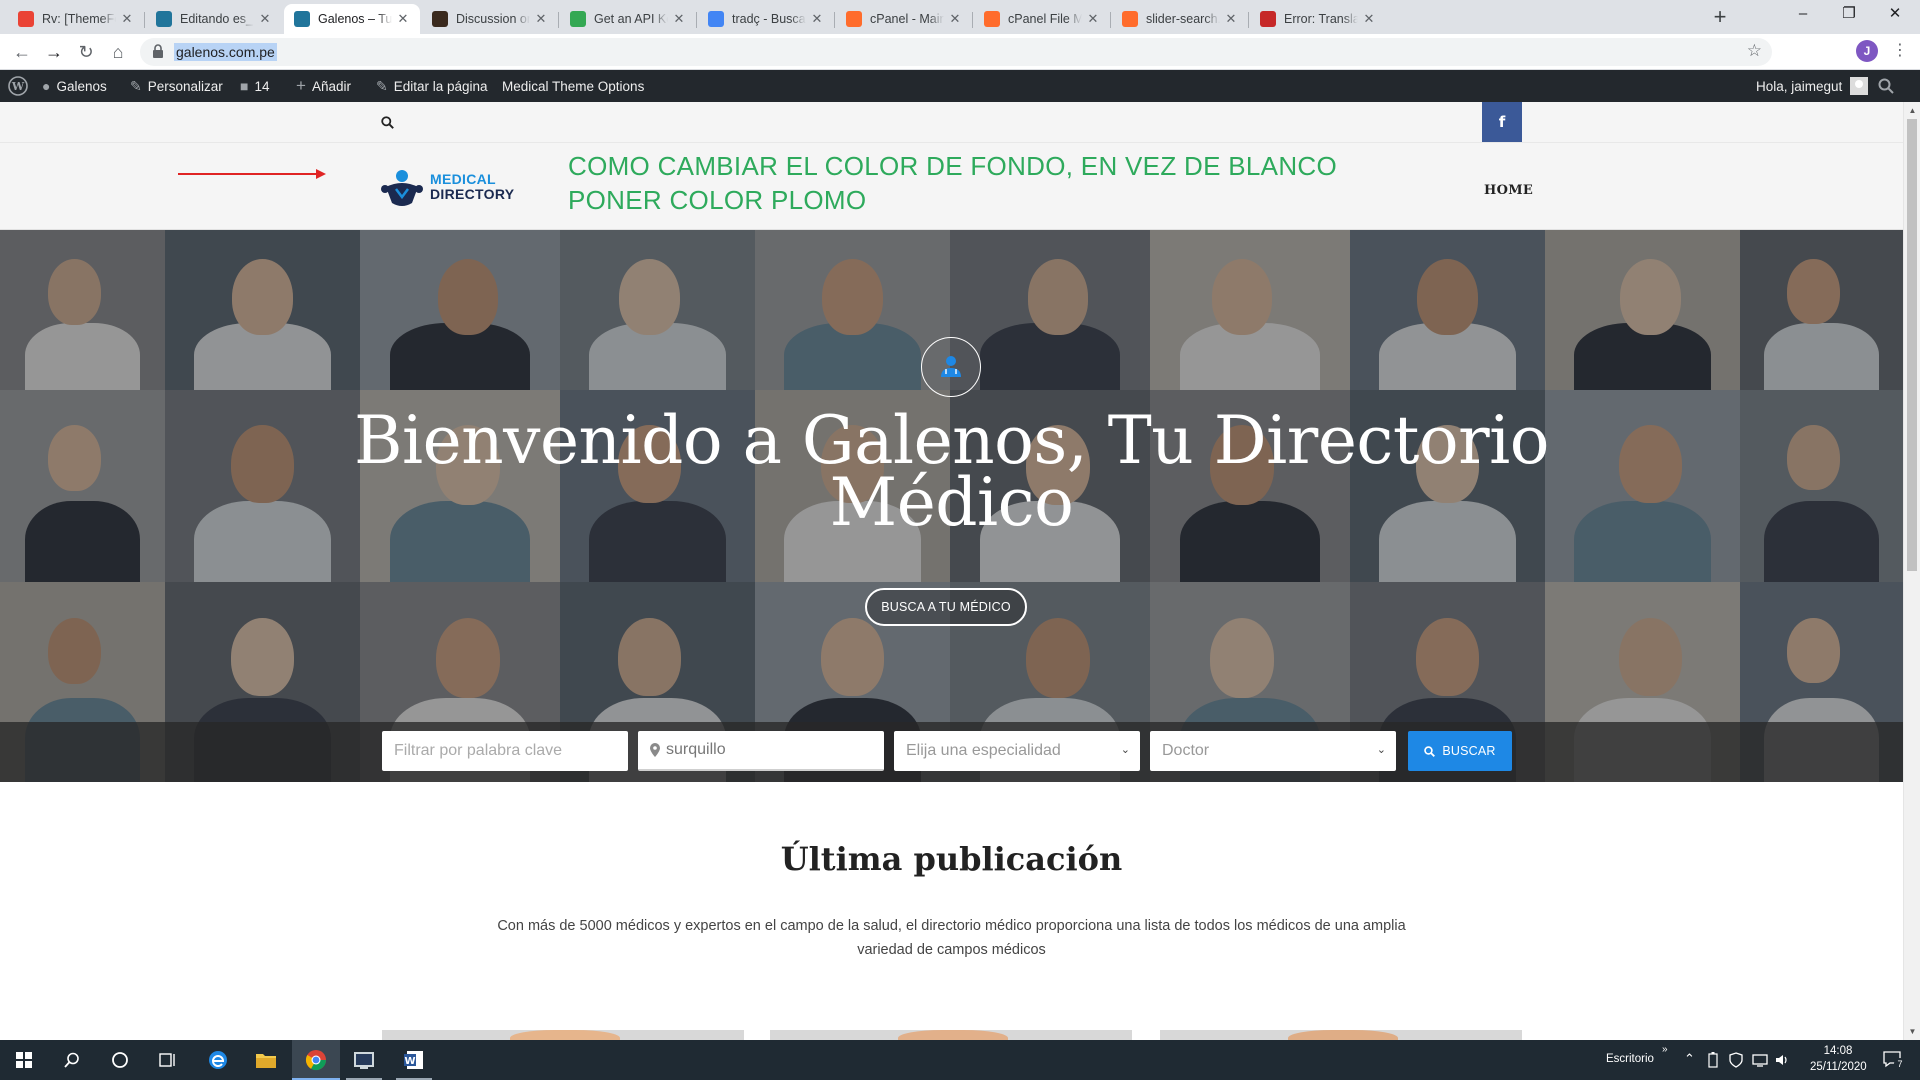 The width and height of the screenshot is (1920, 1080). What do you see at coordinates (214, 19) in the screenshot?
I see `browser-tab: Editando es_ES.po de Medical Directory ✕` at bounding box center [214, 19].